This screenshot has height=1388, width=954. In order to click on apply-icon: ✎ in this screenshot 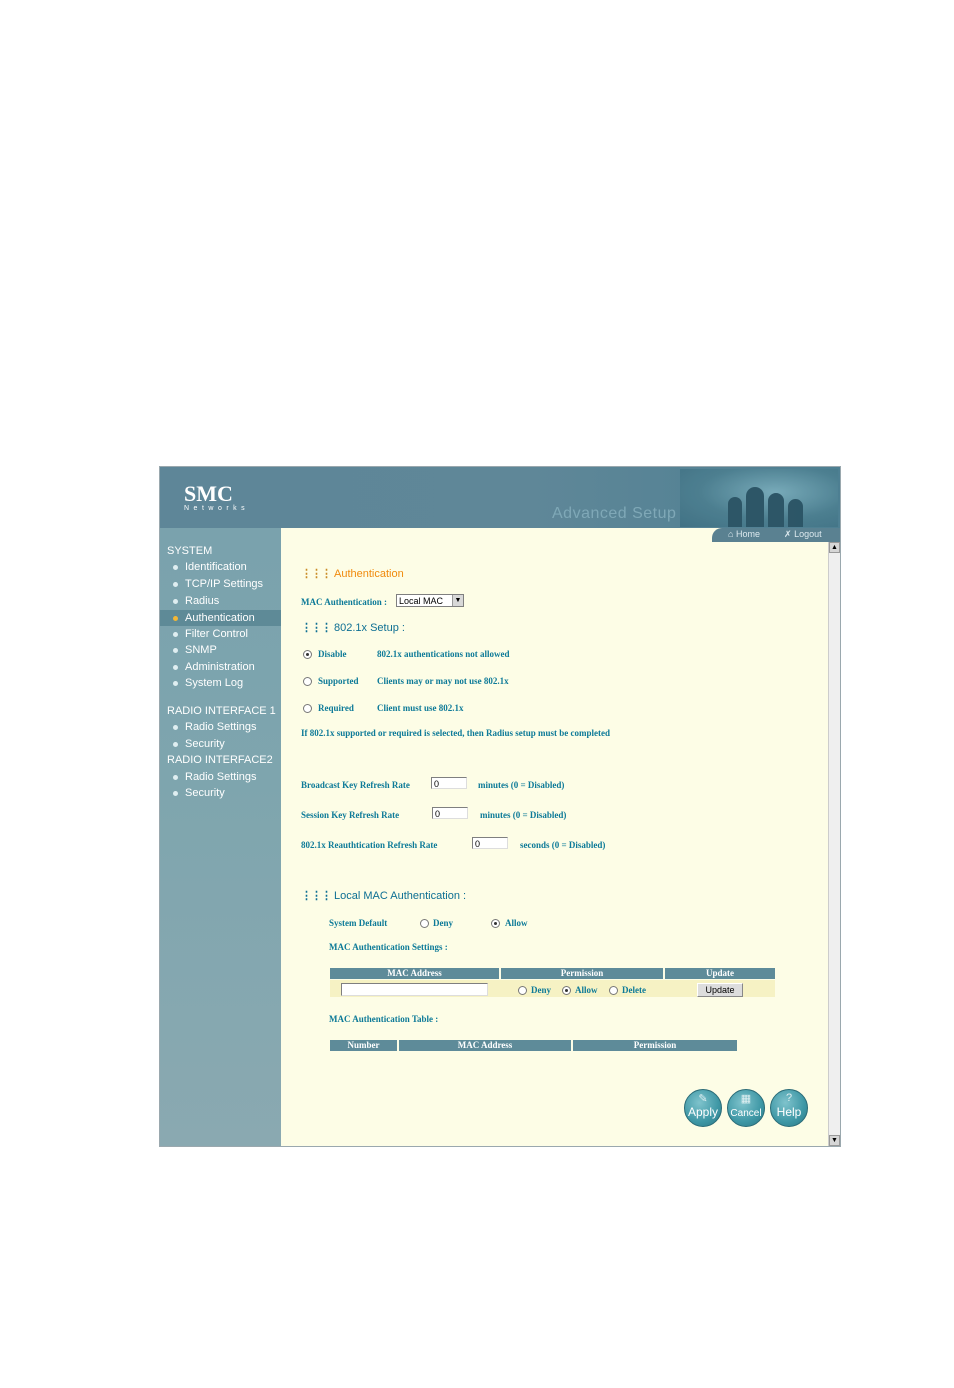, I will do `click(703, 1099)`.